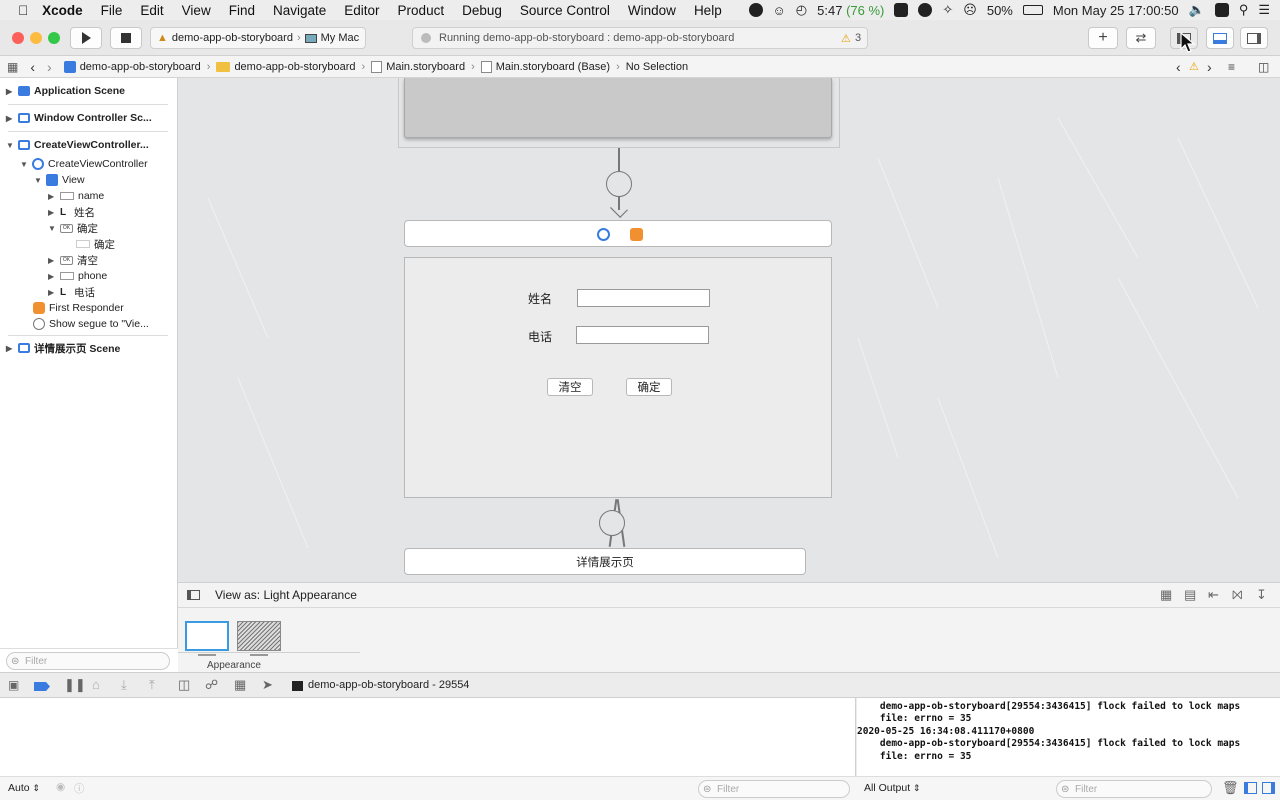 This screenshot has width=1280, height=800. I want to click on timer-status: 5:47 (76 %), so click(850, 10).